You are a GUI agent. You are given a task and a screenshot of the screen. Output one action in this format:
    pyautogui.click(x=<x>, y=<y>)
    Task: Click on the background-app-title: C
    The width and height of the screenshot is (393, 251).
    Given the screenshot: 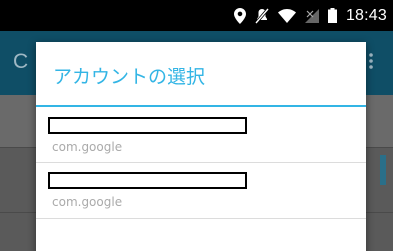 What is the action you would take?
    pyautogui.click(x=21, y=61)
    